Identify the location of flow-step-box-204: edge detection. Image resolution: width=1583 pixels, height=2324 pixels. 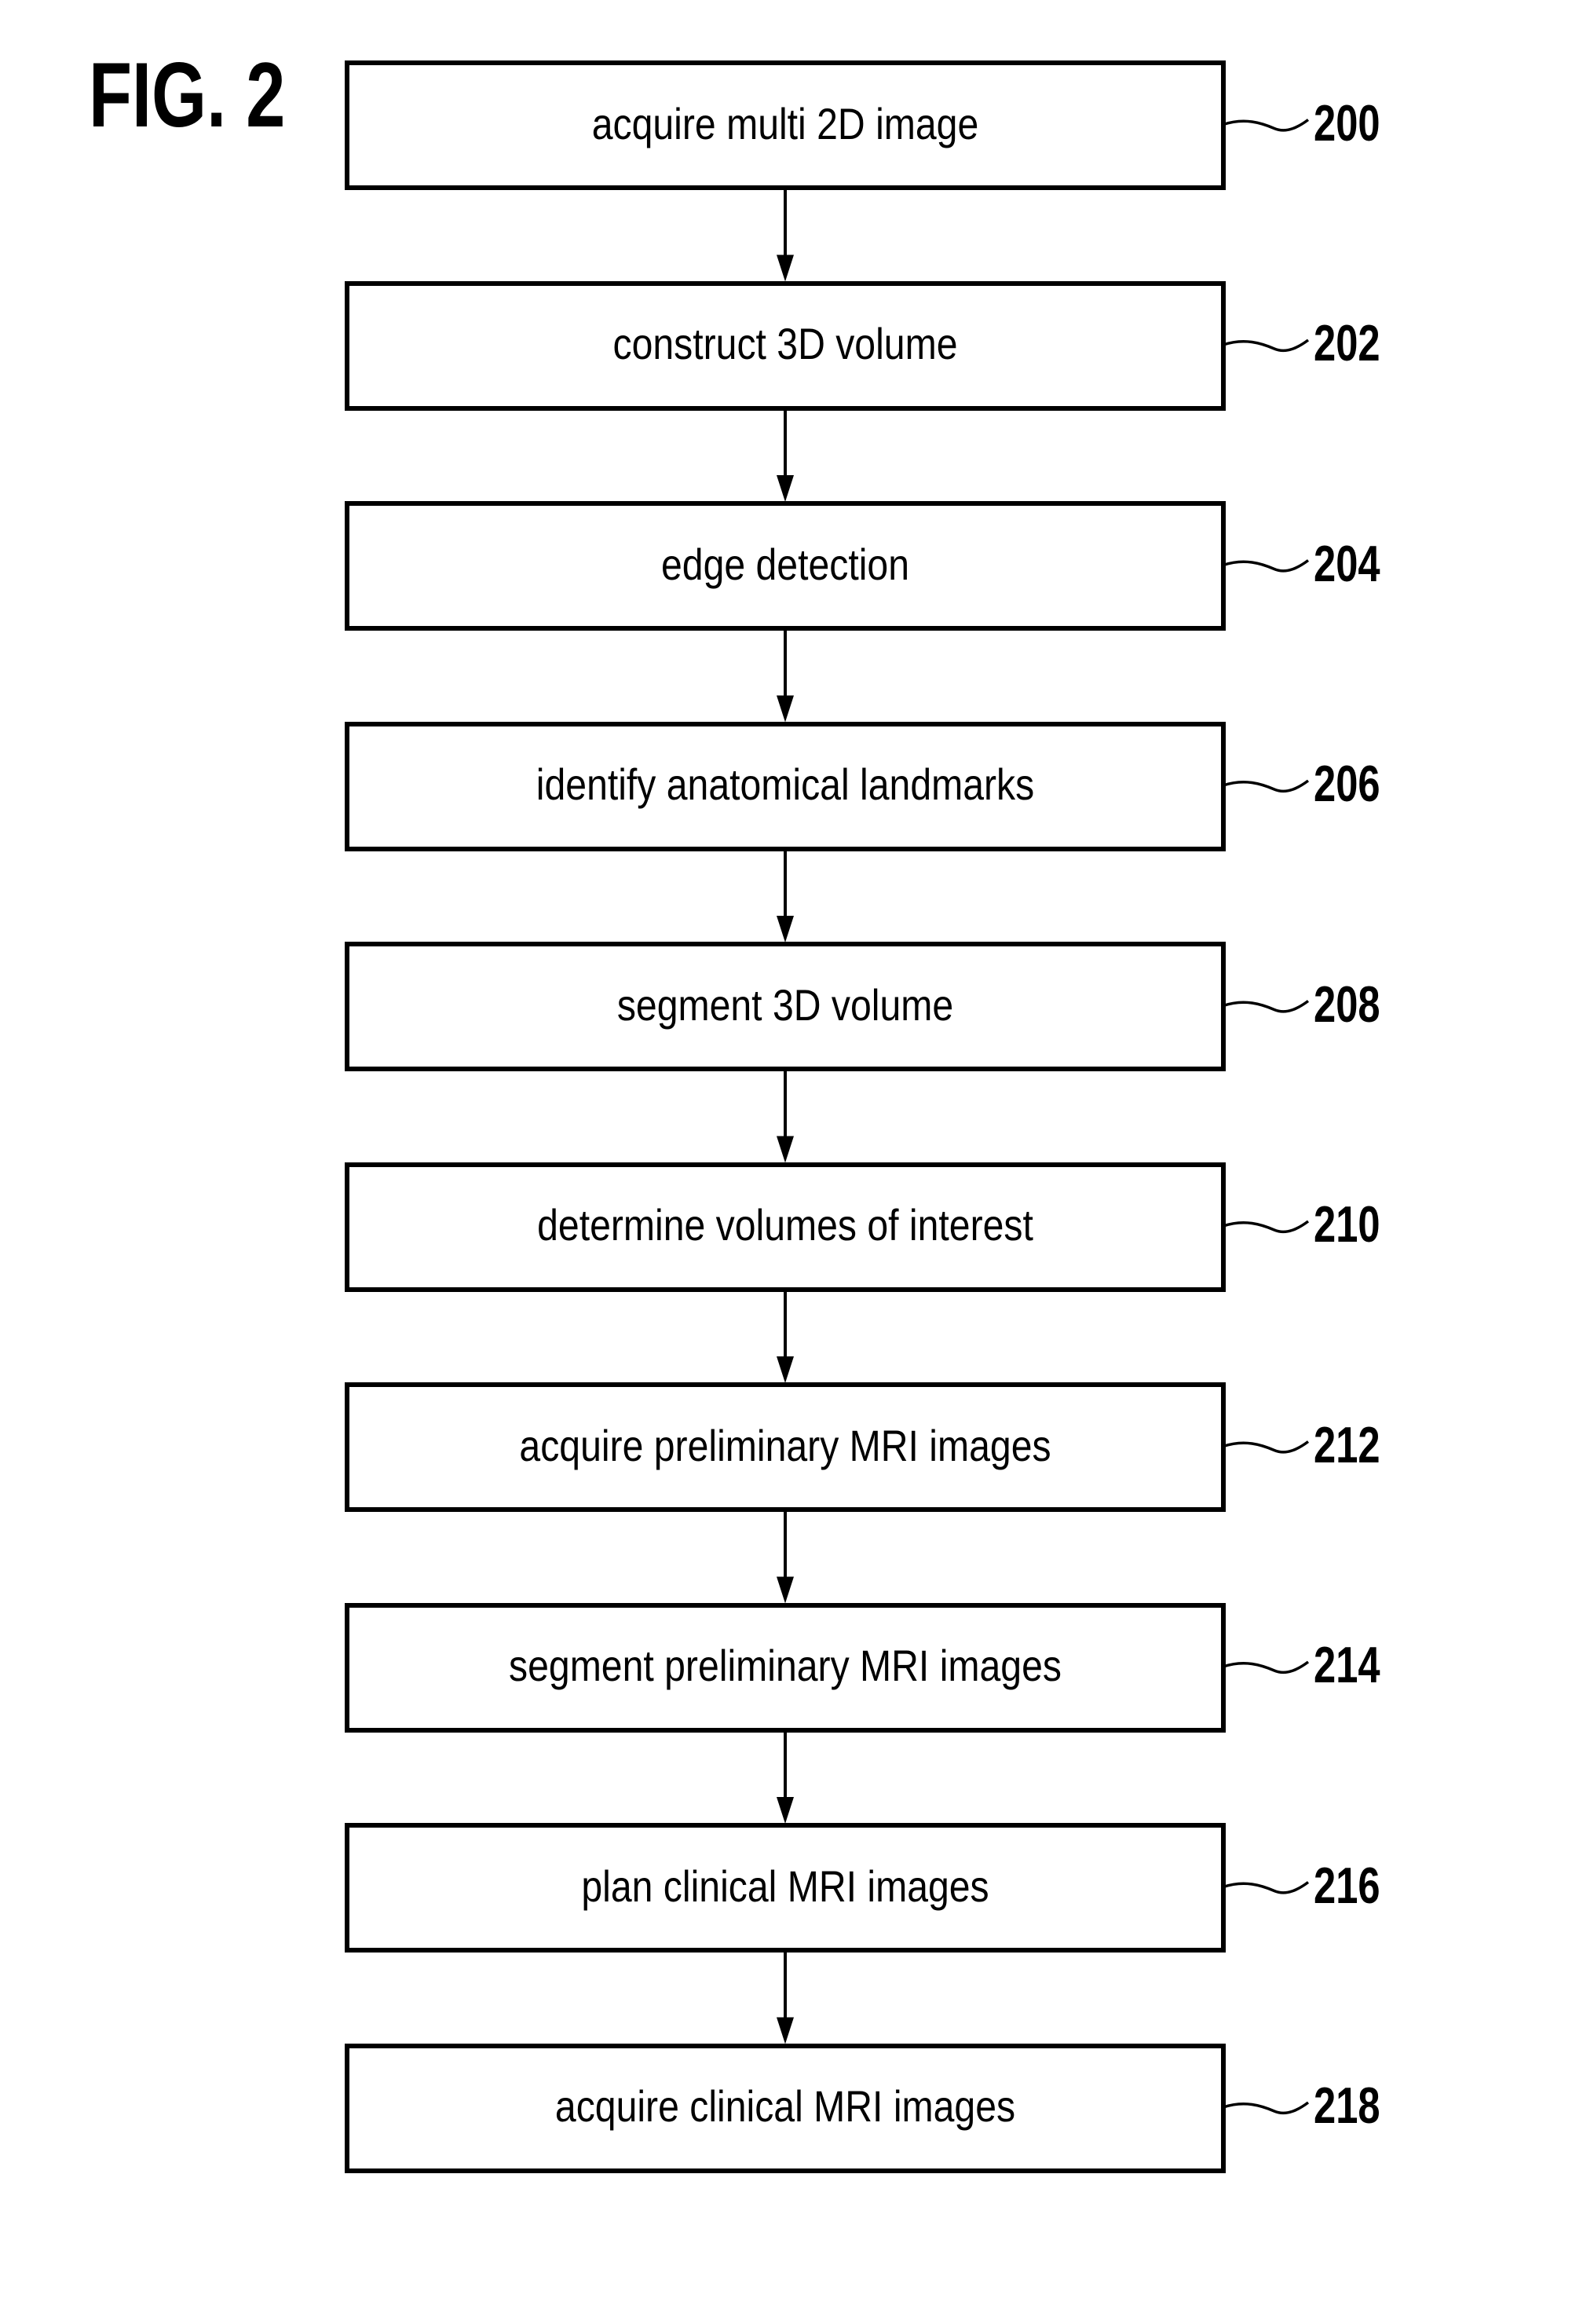
(786, 566).